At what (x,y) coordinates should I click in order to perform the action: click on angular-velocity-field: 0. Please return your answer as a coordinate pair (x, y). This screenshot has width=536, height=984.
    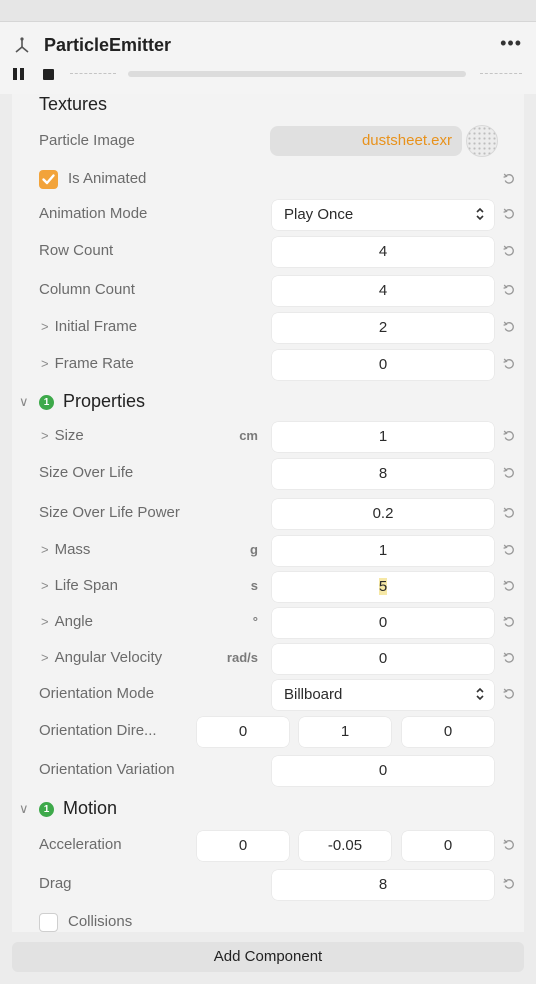
    Looking at the image, I should click on (383, 659).